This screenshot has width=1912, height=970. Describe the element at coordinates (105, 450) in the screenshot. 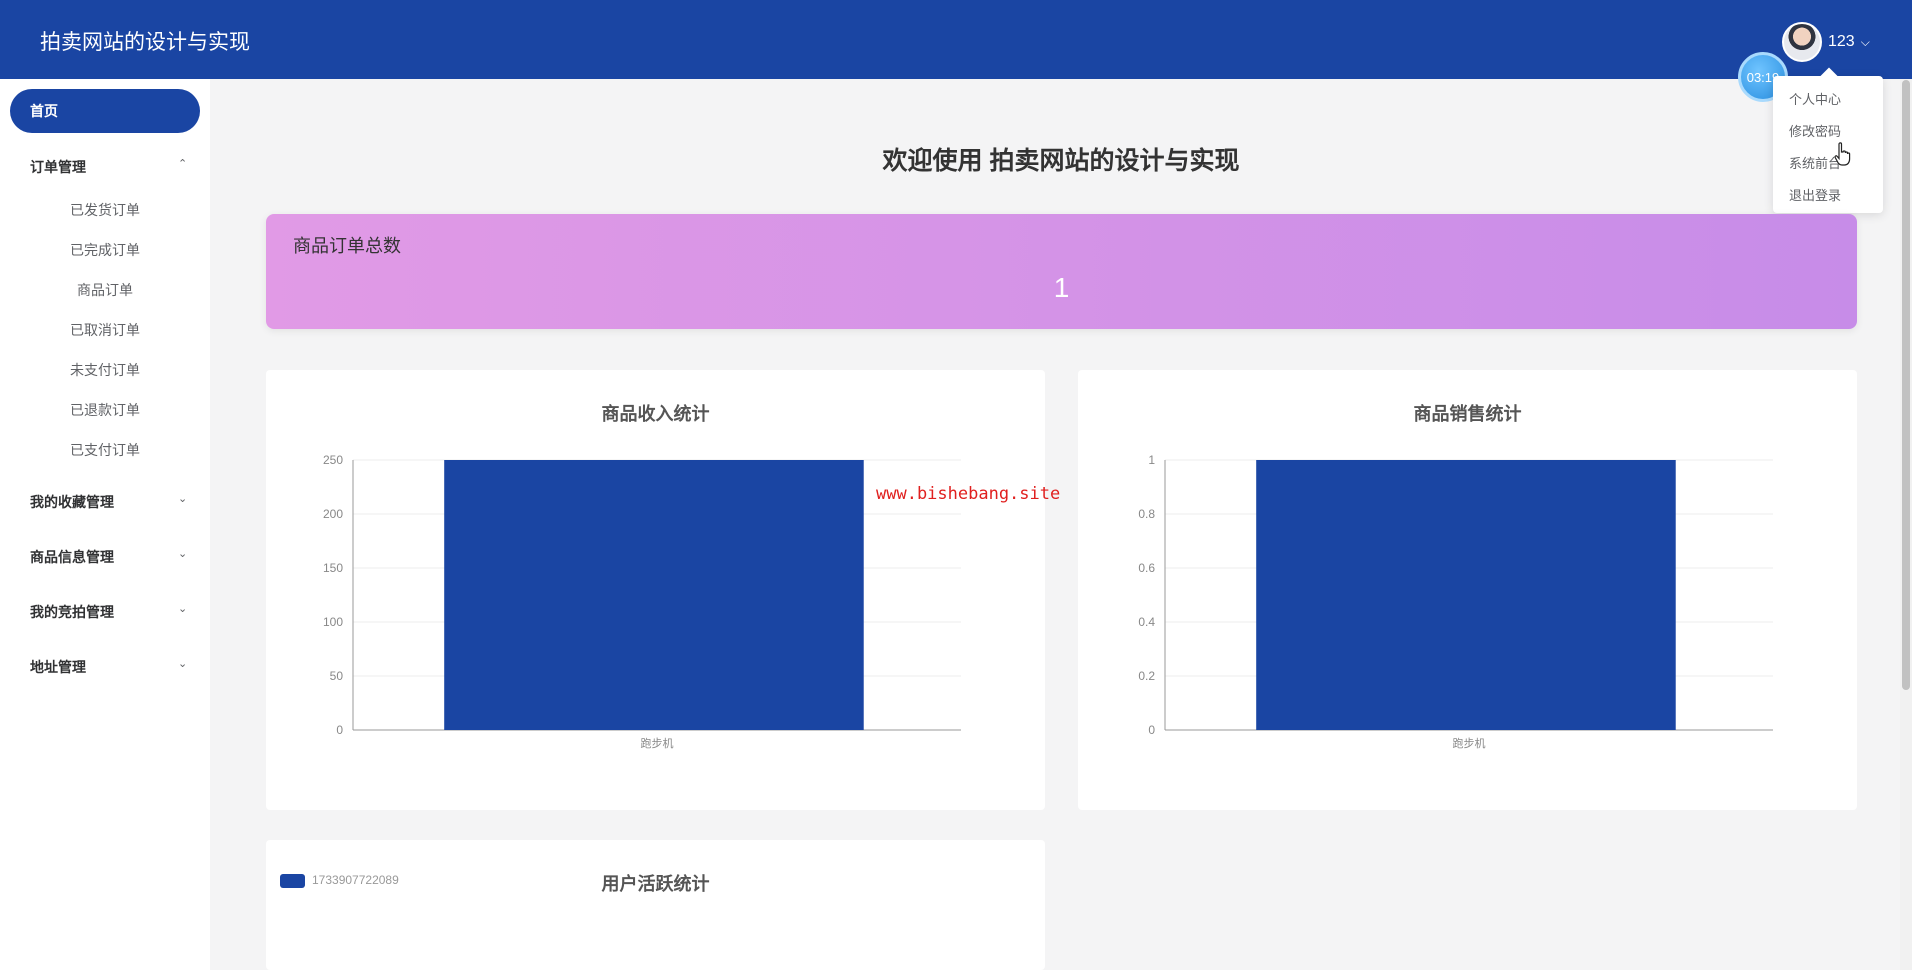

I see `sidebar-item-paid-orders: 已支付订单` at that location.